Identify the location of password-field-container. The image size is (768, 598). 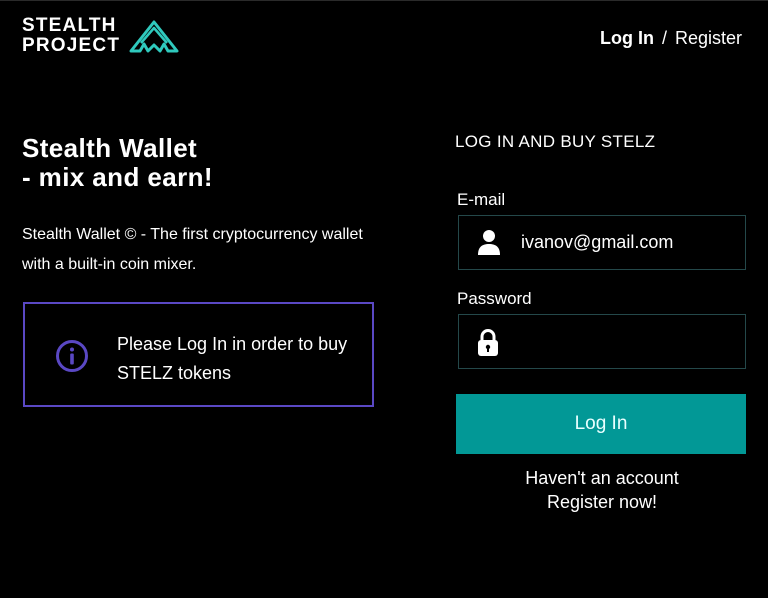
(602, 341).